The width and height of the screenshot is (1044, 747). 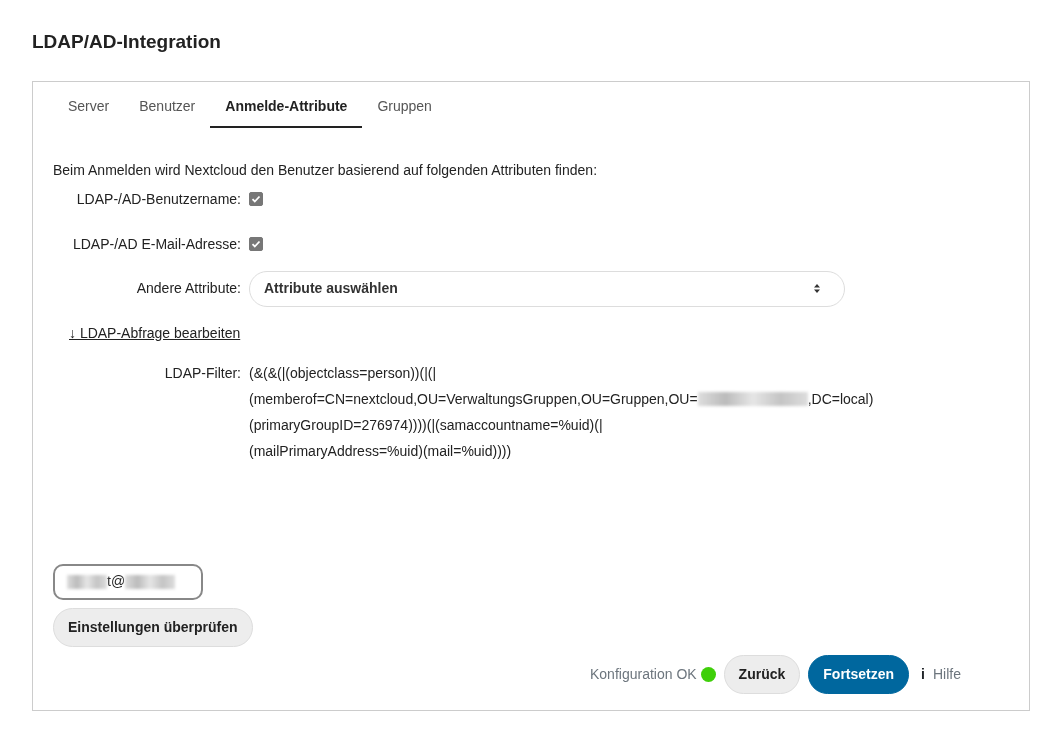 I want to click on login-input-field: t@, so click(x=128, y=581).